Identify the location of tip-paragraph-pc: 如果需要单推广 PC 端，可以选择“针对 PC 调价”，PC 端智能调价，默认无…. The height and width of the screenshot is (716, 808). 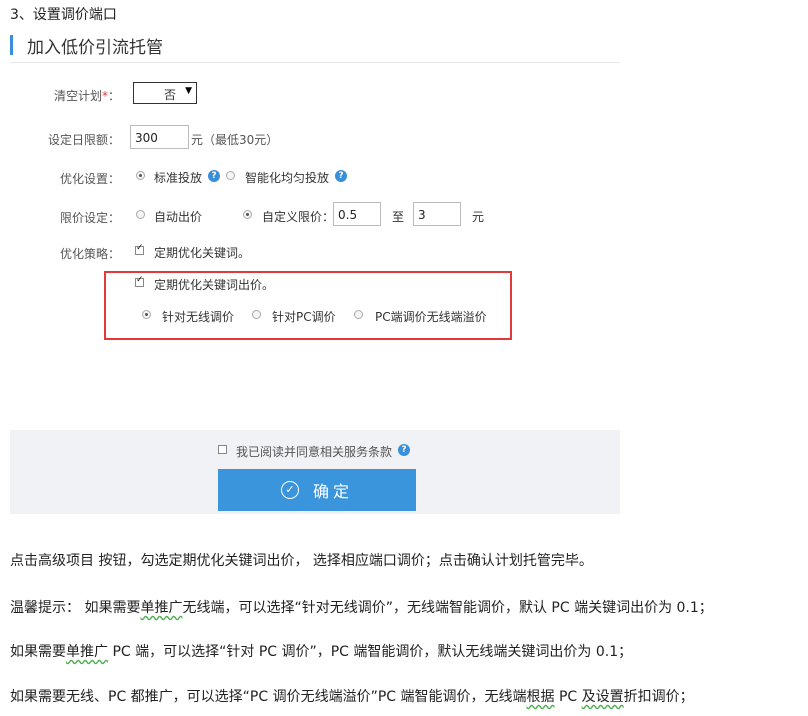
(321, 652).